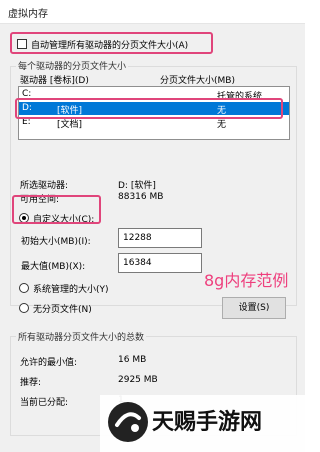  What do you see at coordinates (24, 288) in the screenshot?
I see `system-managed-radio` at bounding box center [24, 288].